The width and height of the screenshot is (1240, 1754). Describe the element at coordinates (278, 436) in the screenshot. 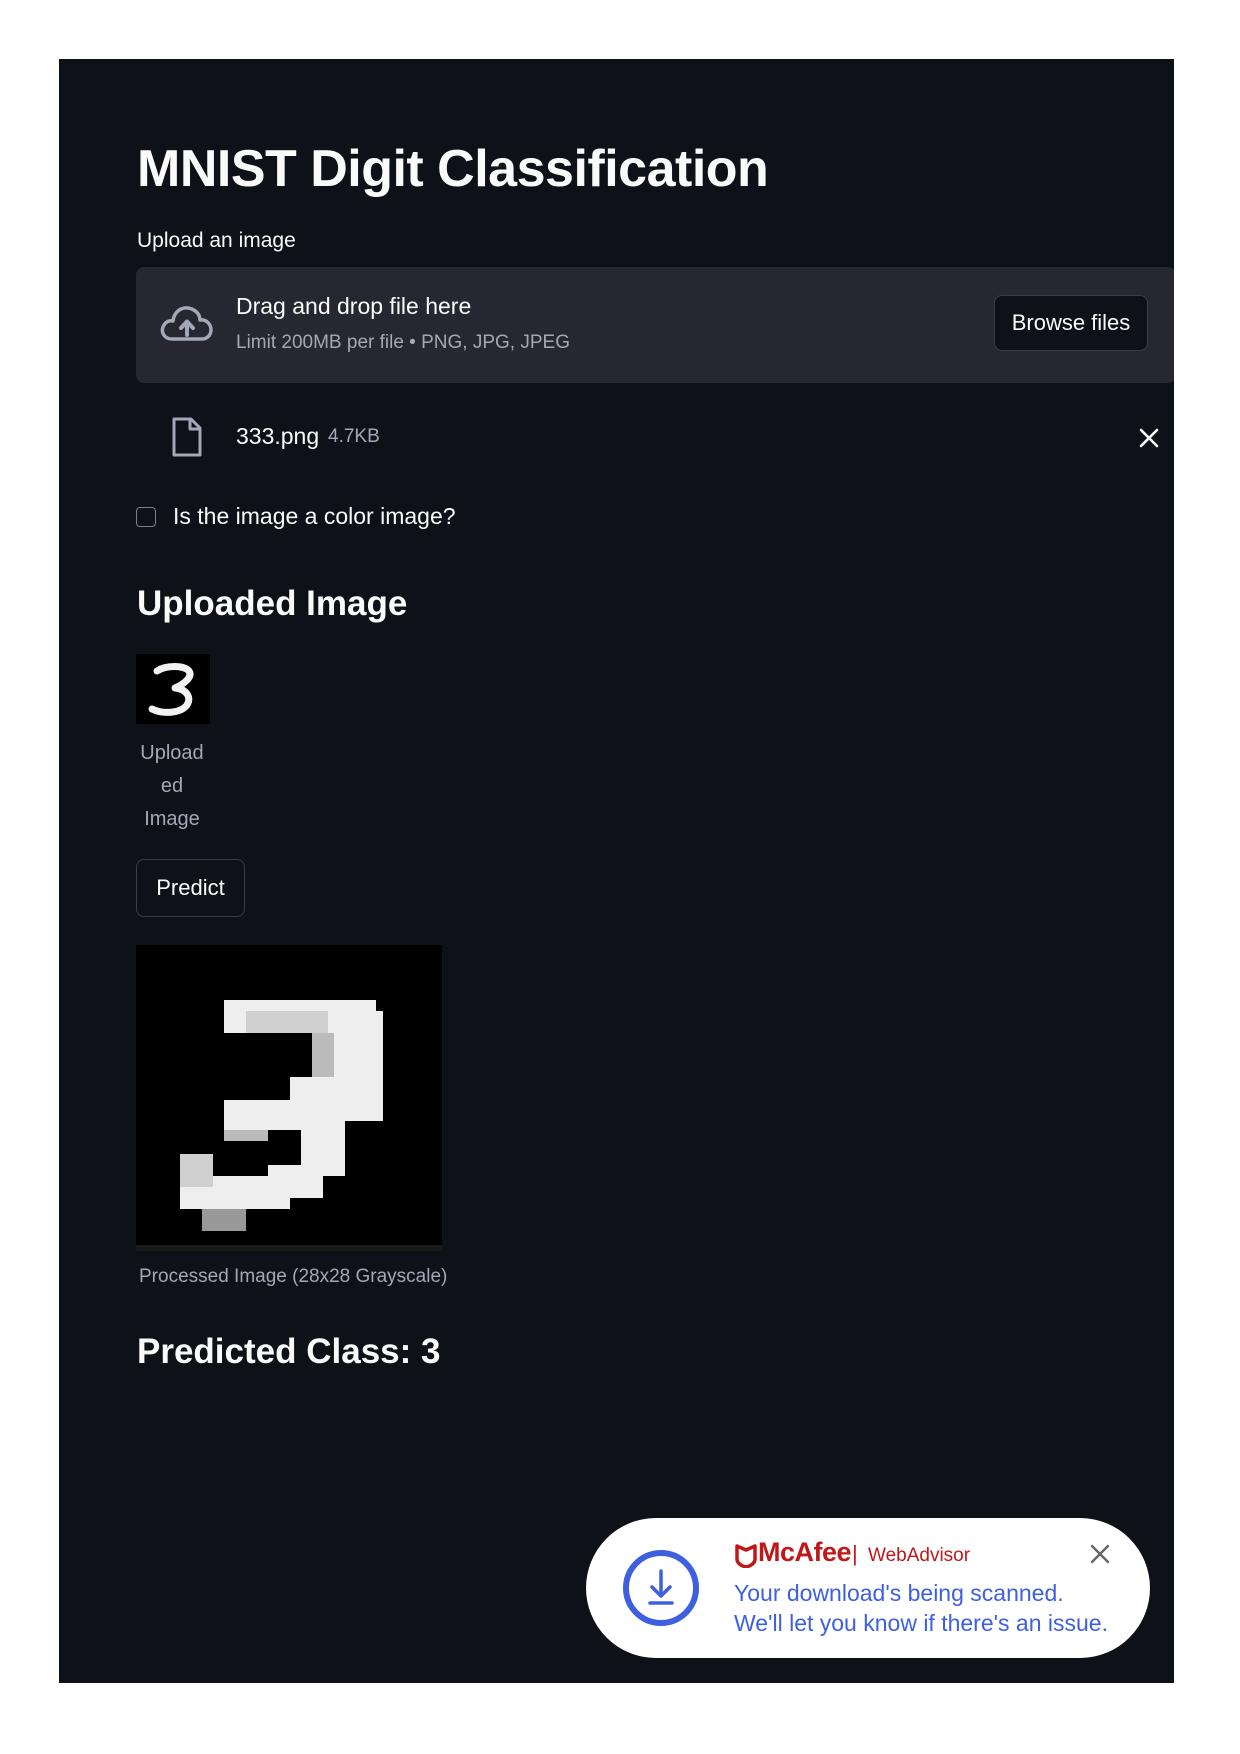

I see `file-name: 333.png` at that location.